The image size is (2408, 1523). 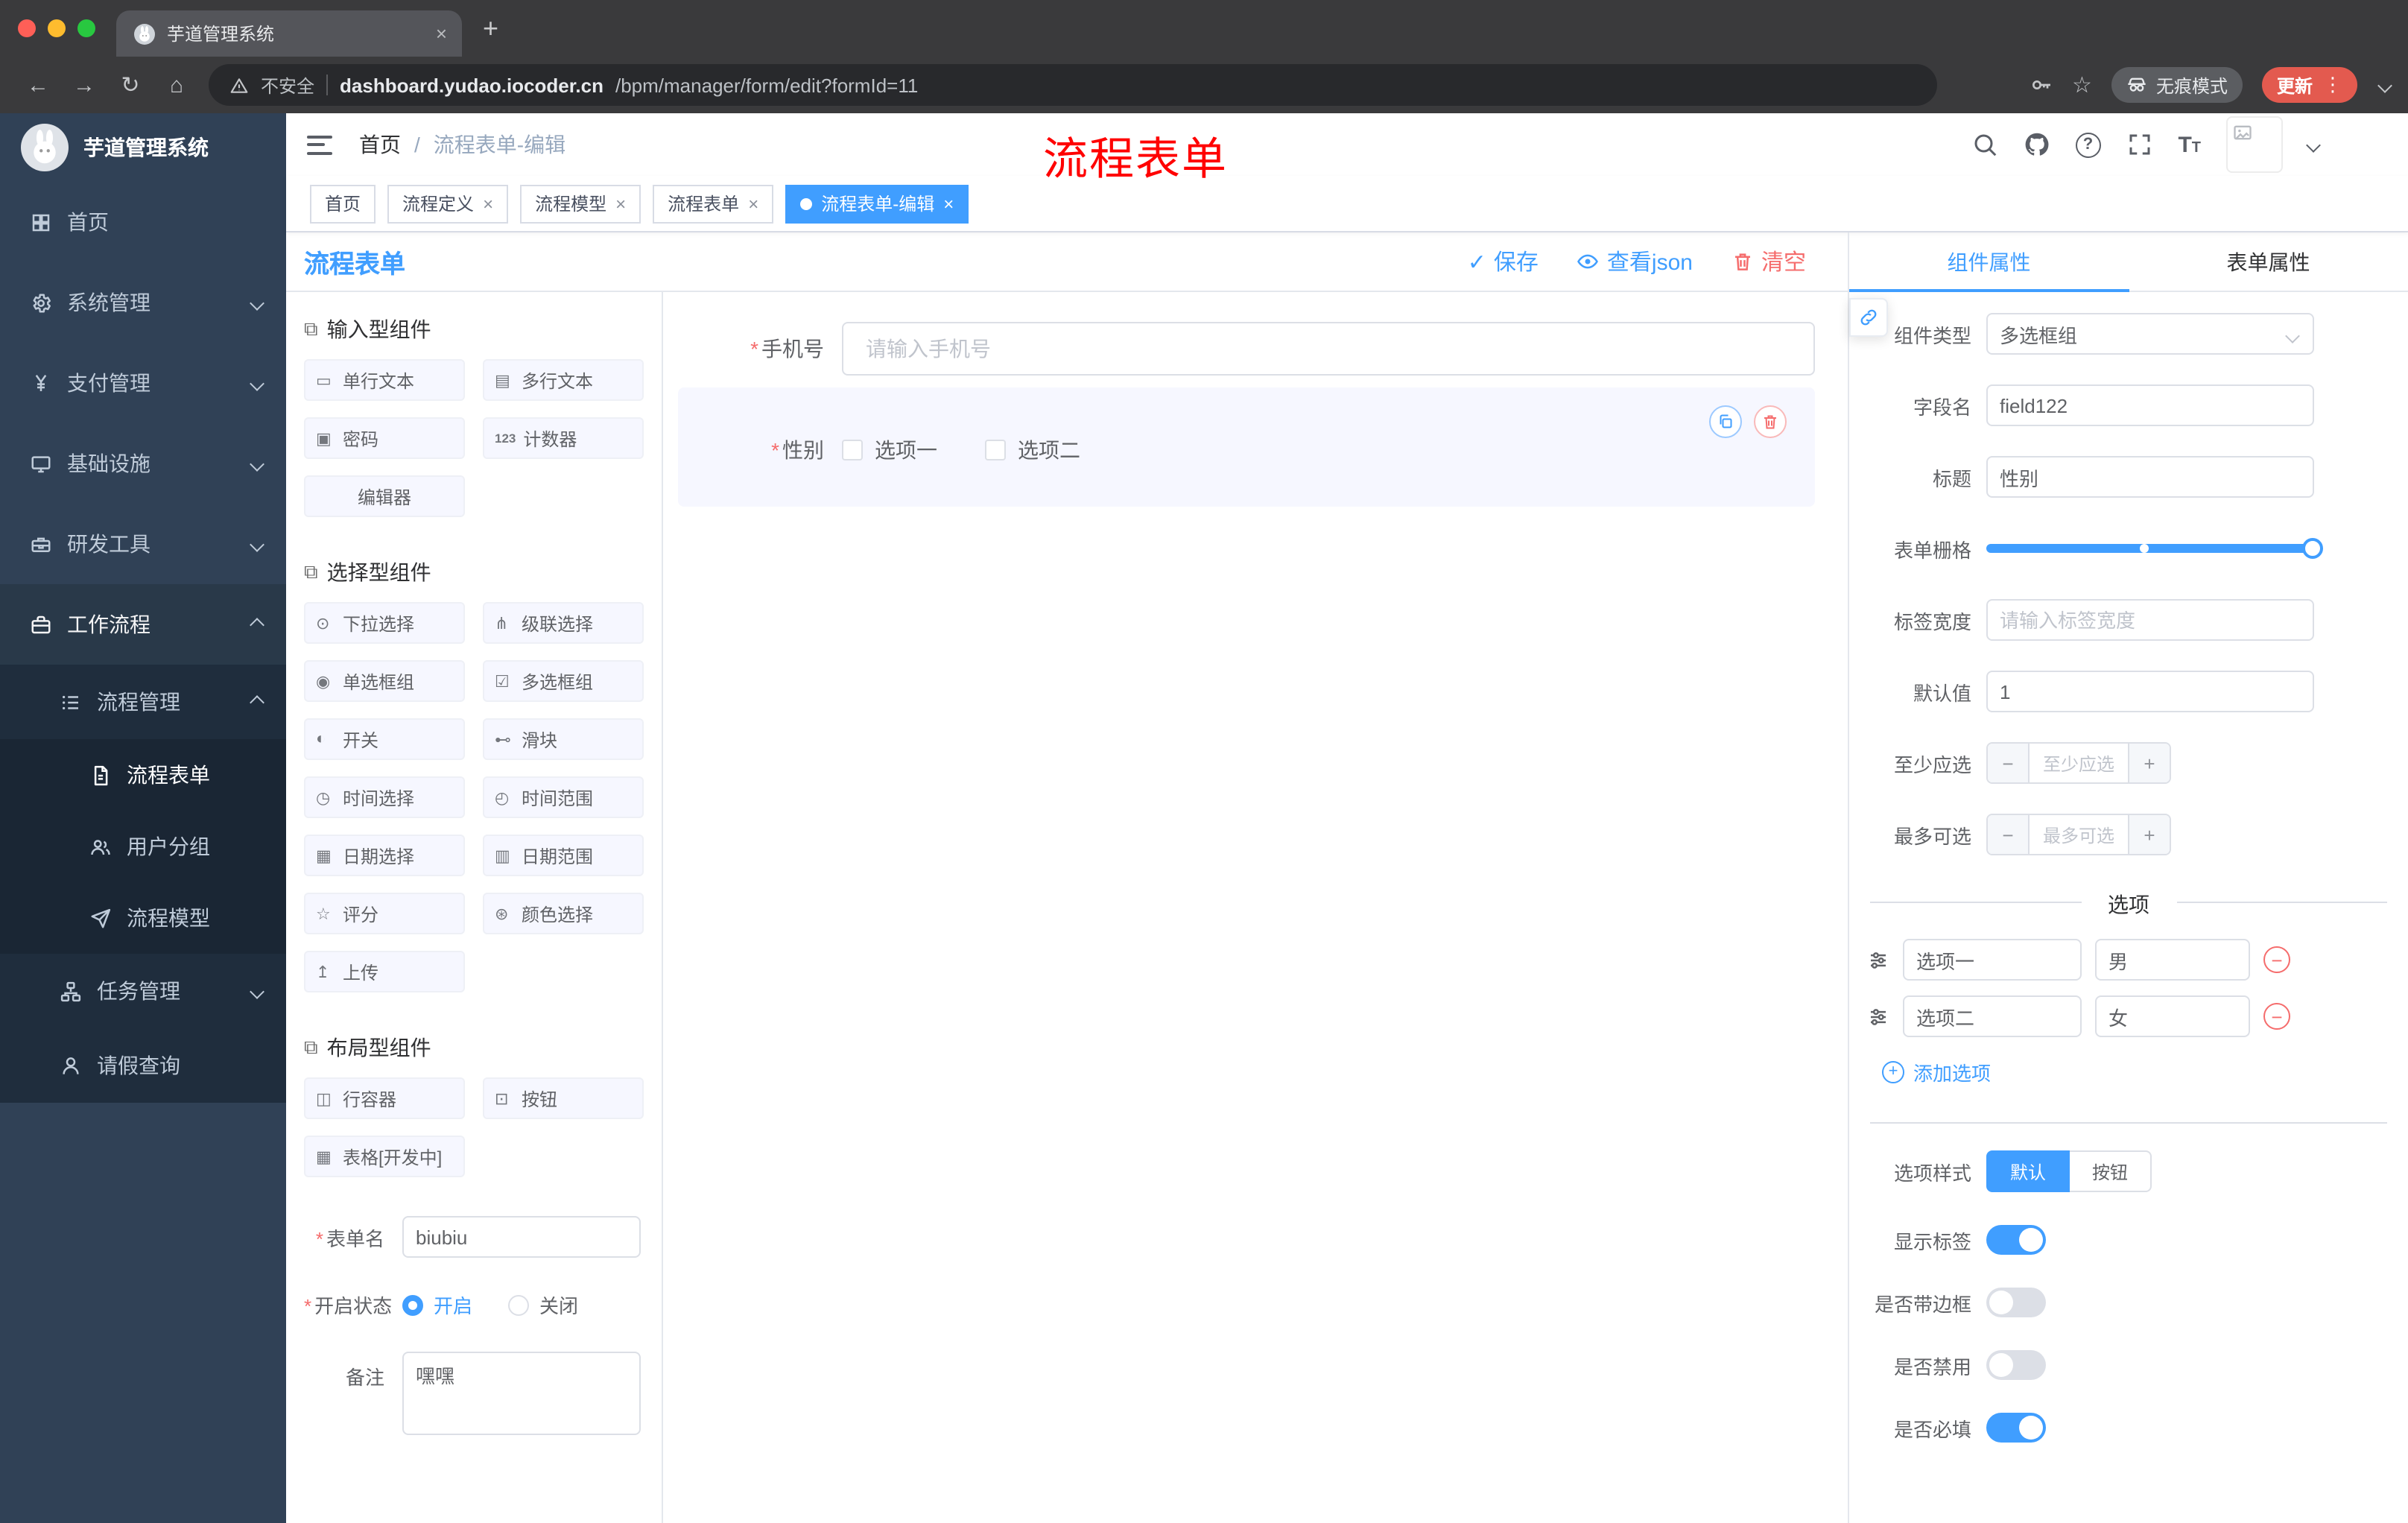 What do you see at coordinates (2189, 144) in the screenshot?
I see `font-size-icon: TT` at bounding box center [2189, 144].